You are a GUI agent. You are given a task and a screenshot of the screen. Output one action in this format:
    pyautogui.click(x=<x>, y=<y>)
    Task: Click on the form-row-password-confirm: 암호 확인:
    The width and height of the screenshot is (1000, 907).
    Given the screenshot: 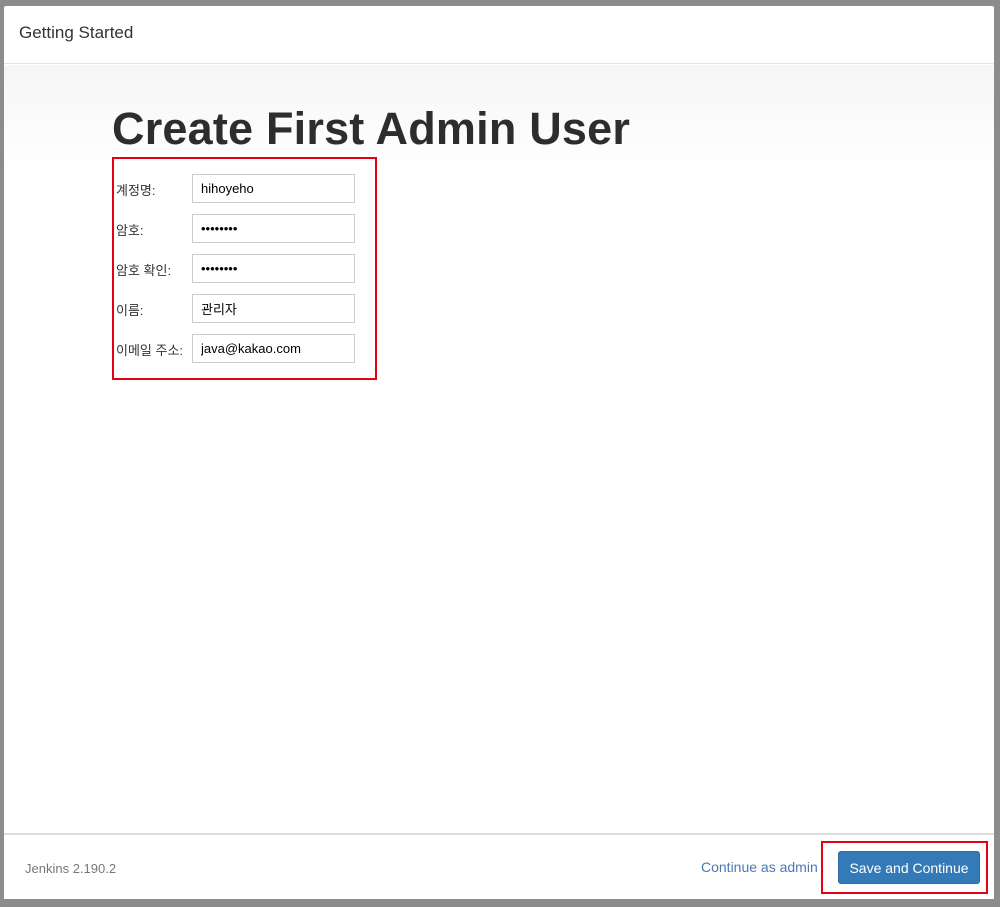 What is the action you would take?
    pyautogui.click(x=244, y=269)
    